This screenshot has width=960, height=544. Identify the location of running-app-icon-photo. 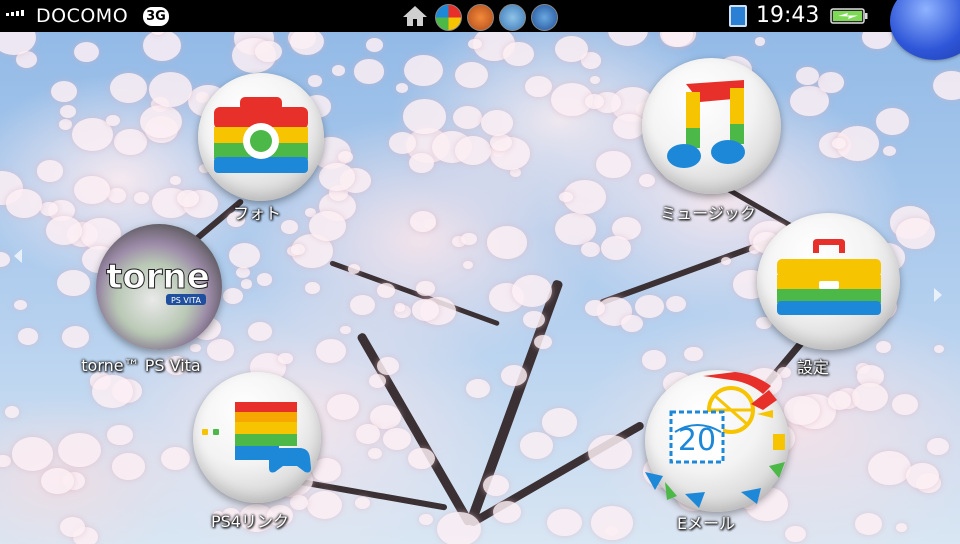
(448, 17).